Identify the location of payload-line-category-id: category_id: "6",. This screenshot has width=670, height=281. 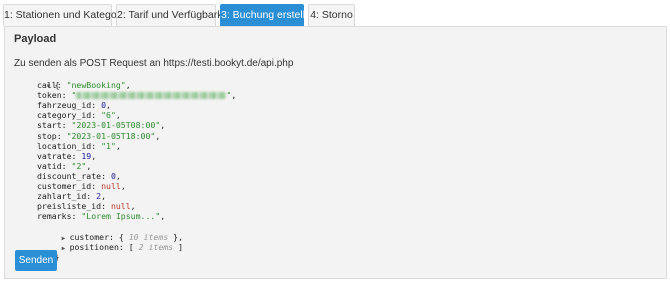
(79, 115).